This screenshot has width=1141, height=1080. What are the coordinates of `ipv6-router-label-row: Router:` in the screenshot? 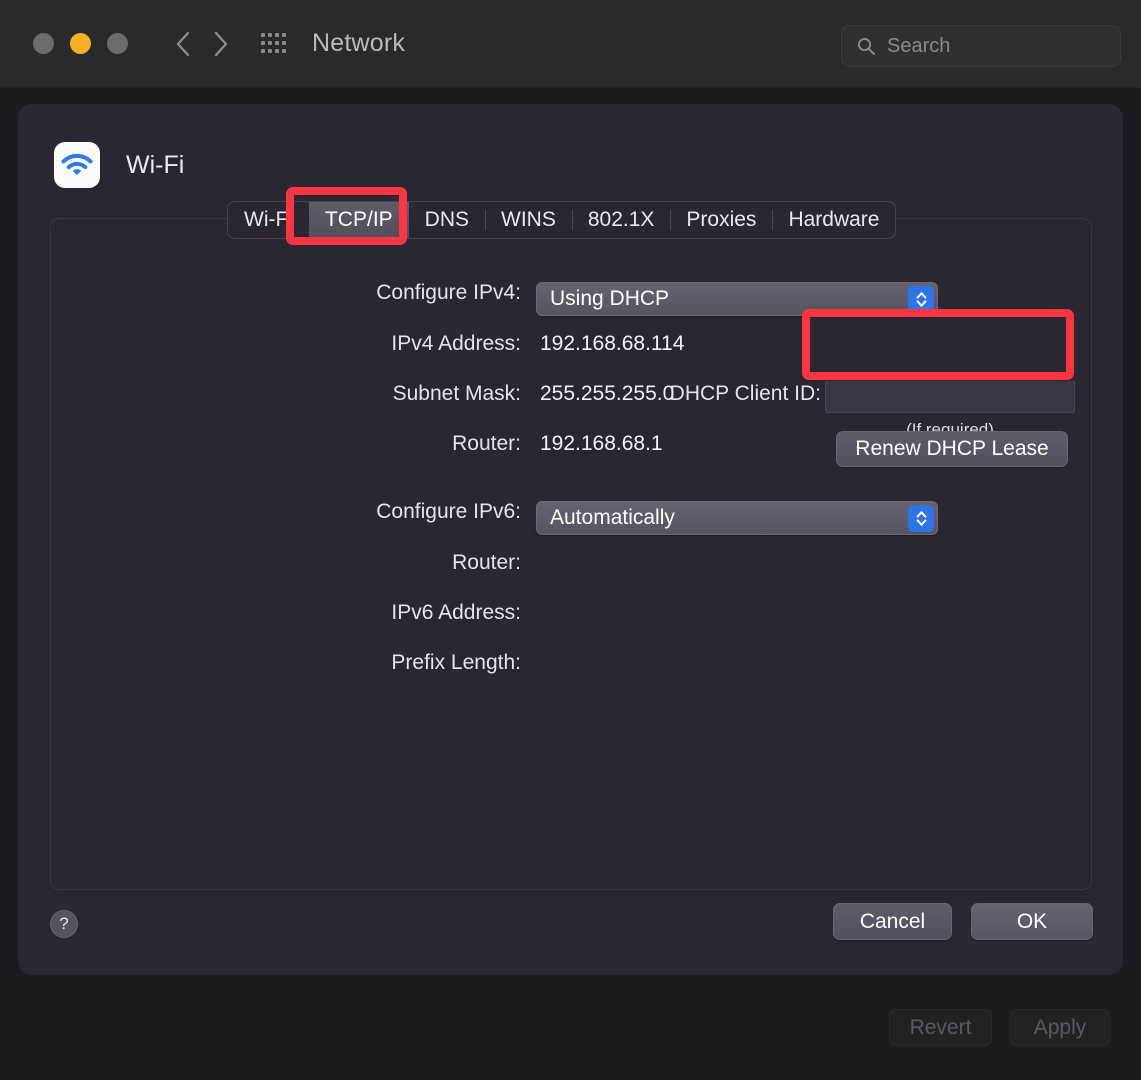 It's located at (286, 563).